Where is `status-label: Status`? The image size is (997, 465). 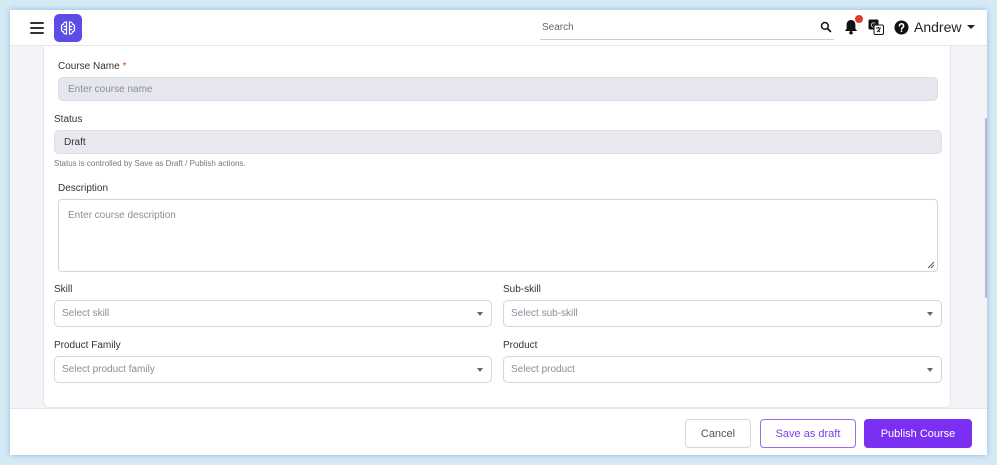
status-label: Status is located at coordinates (68, 119).